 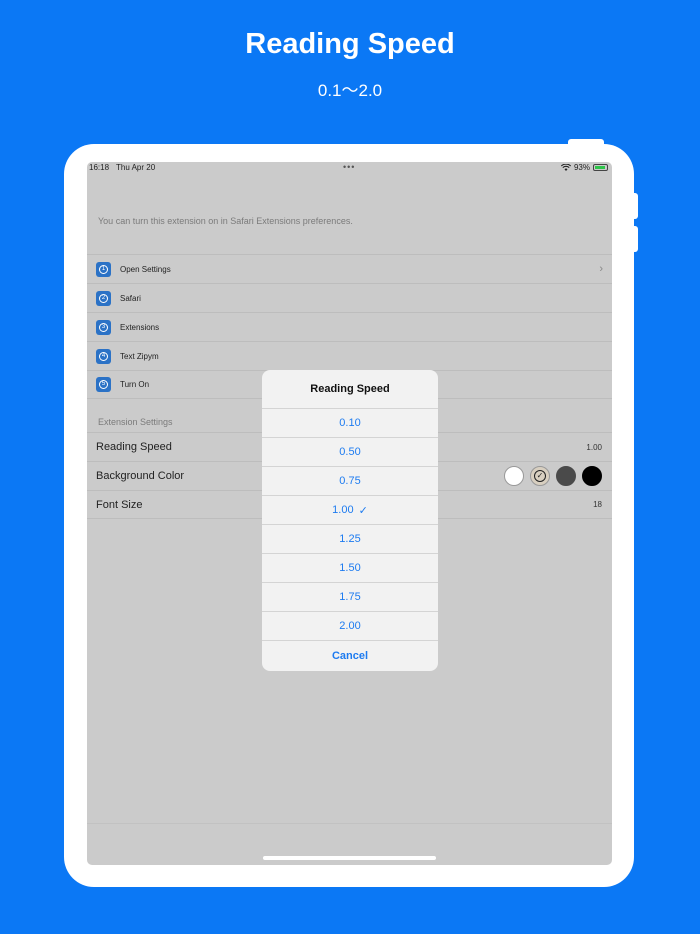 What do you see at coordinates (600, 167) in the screenshot?
I see `battery-icon` at bounding box center [600, 167].